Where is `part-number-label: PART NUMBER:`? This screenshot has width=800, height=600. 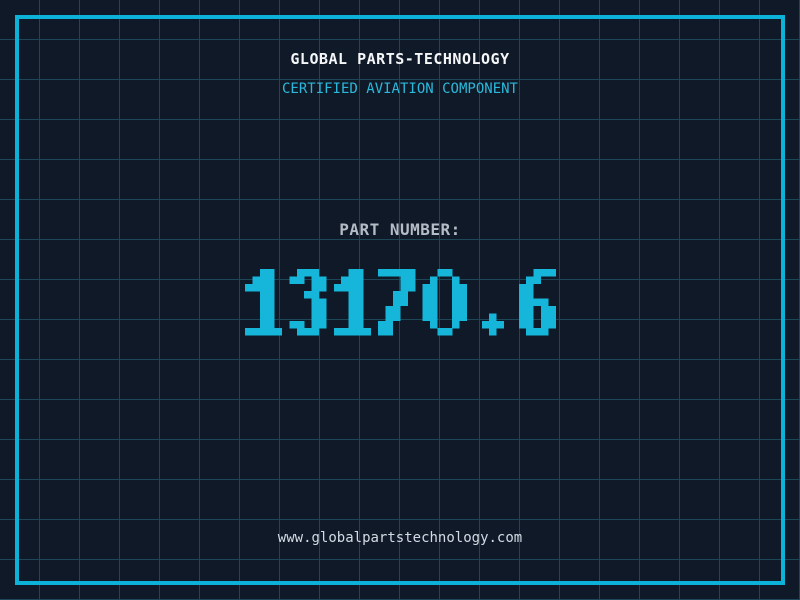
part-number-label: PART NUMBER: is located at coordinates (400, 229).